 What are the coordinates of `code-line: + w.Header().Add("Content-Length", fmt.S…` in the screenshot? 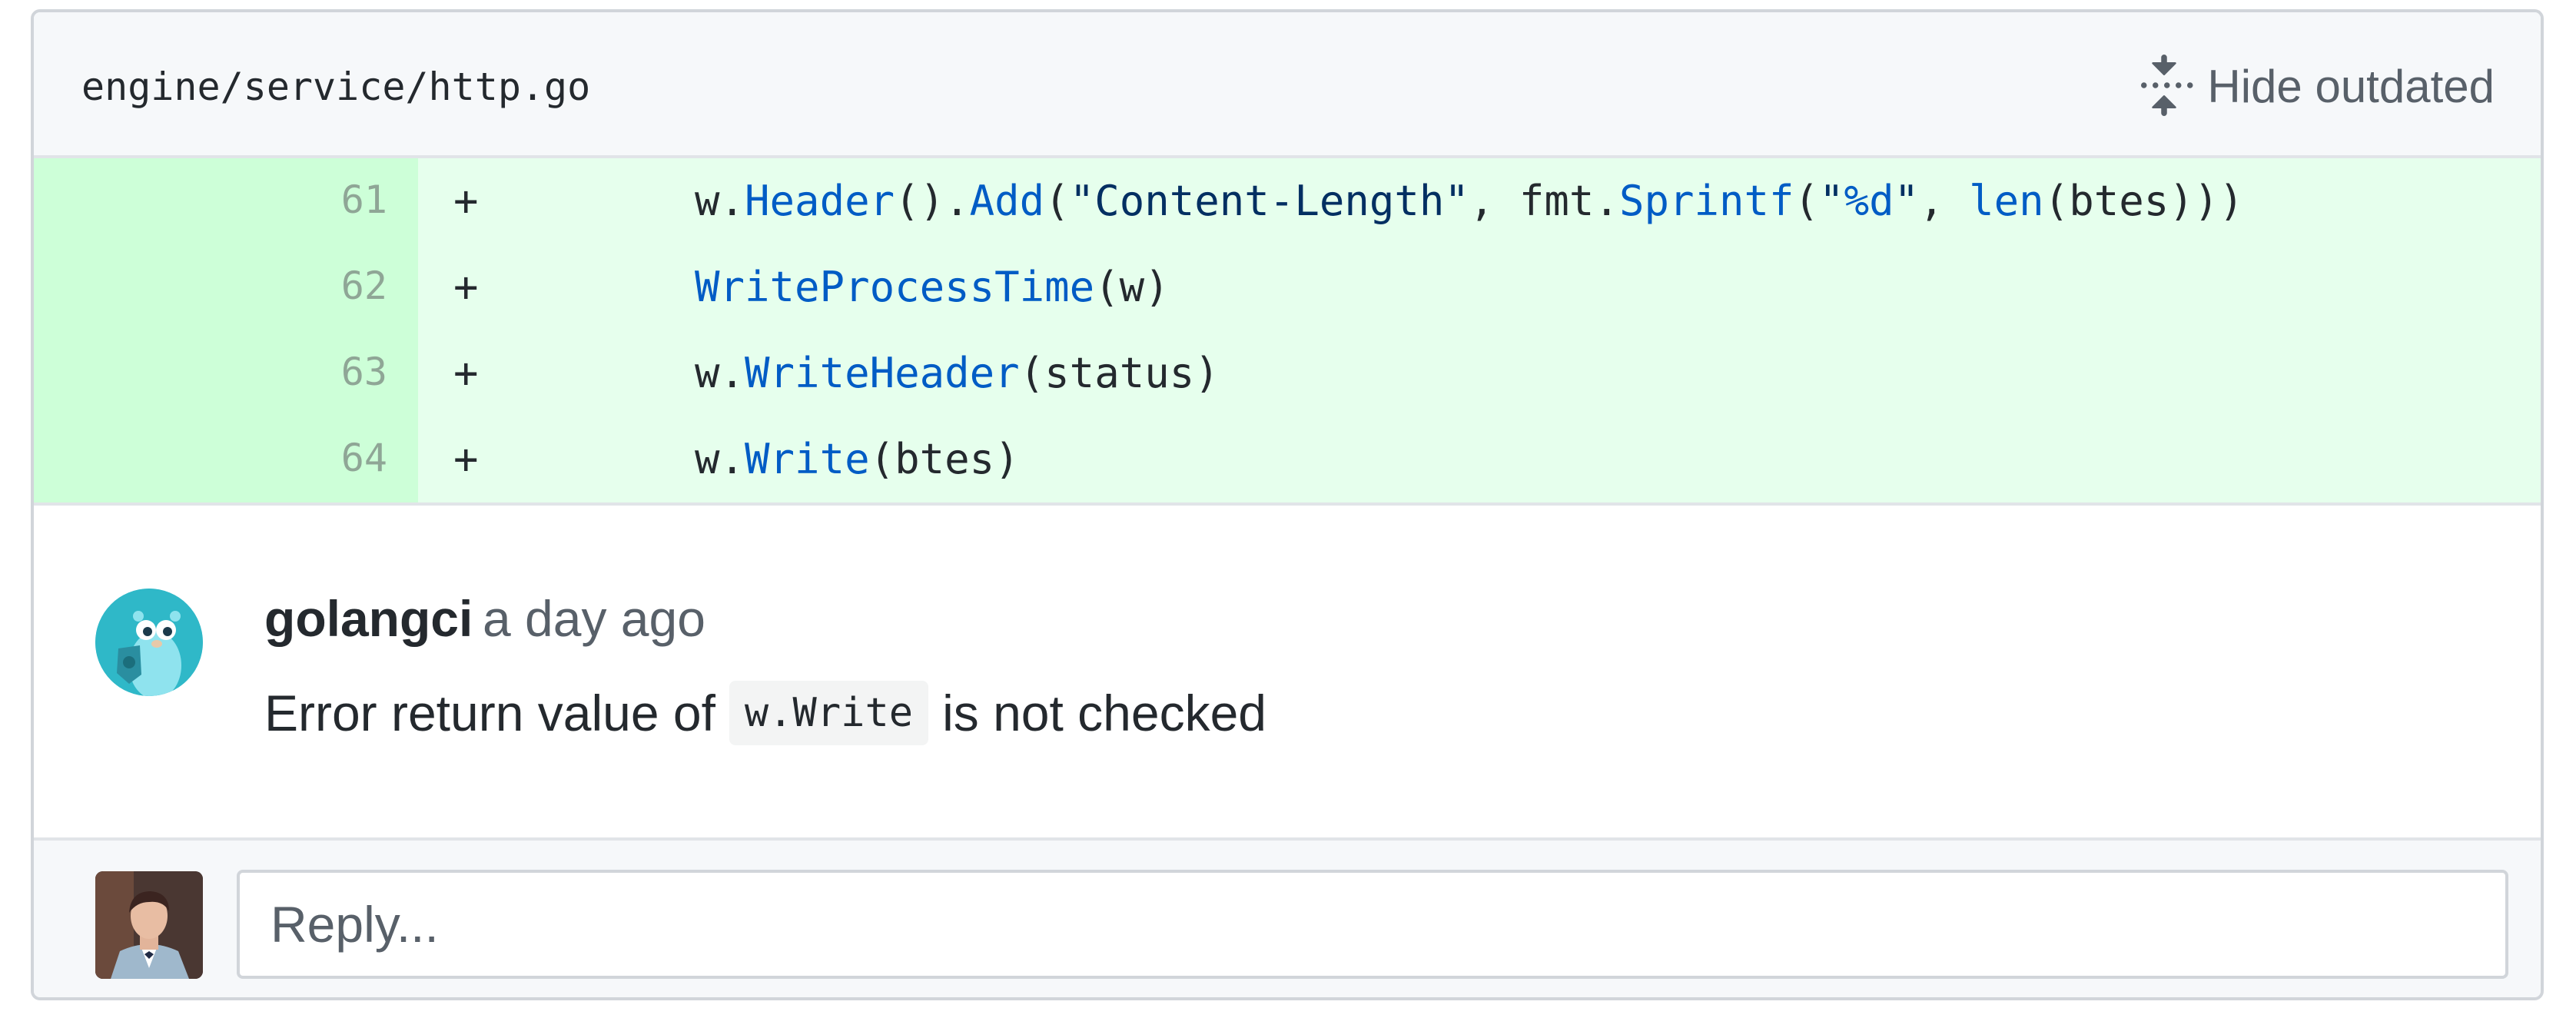 It's located at (1479, 201).